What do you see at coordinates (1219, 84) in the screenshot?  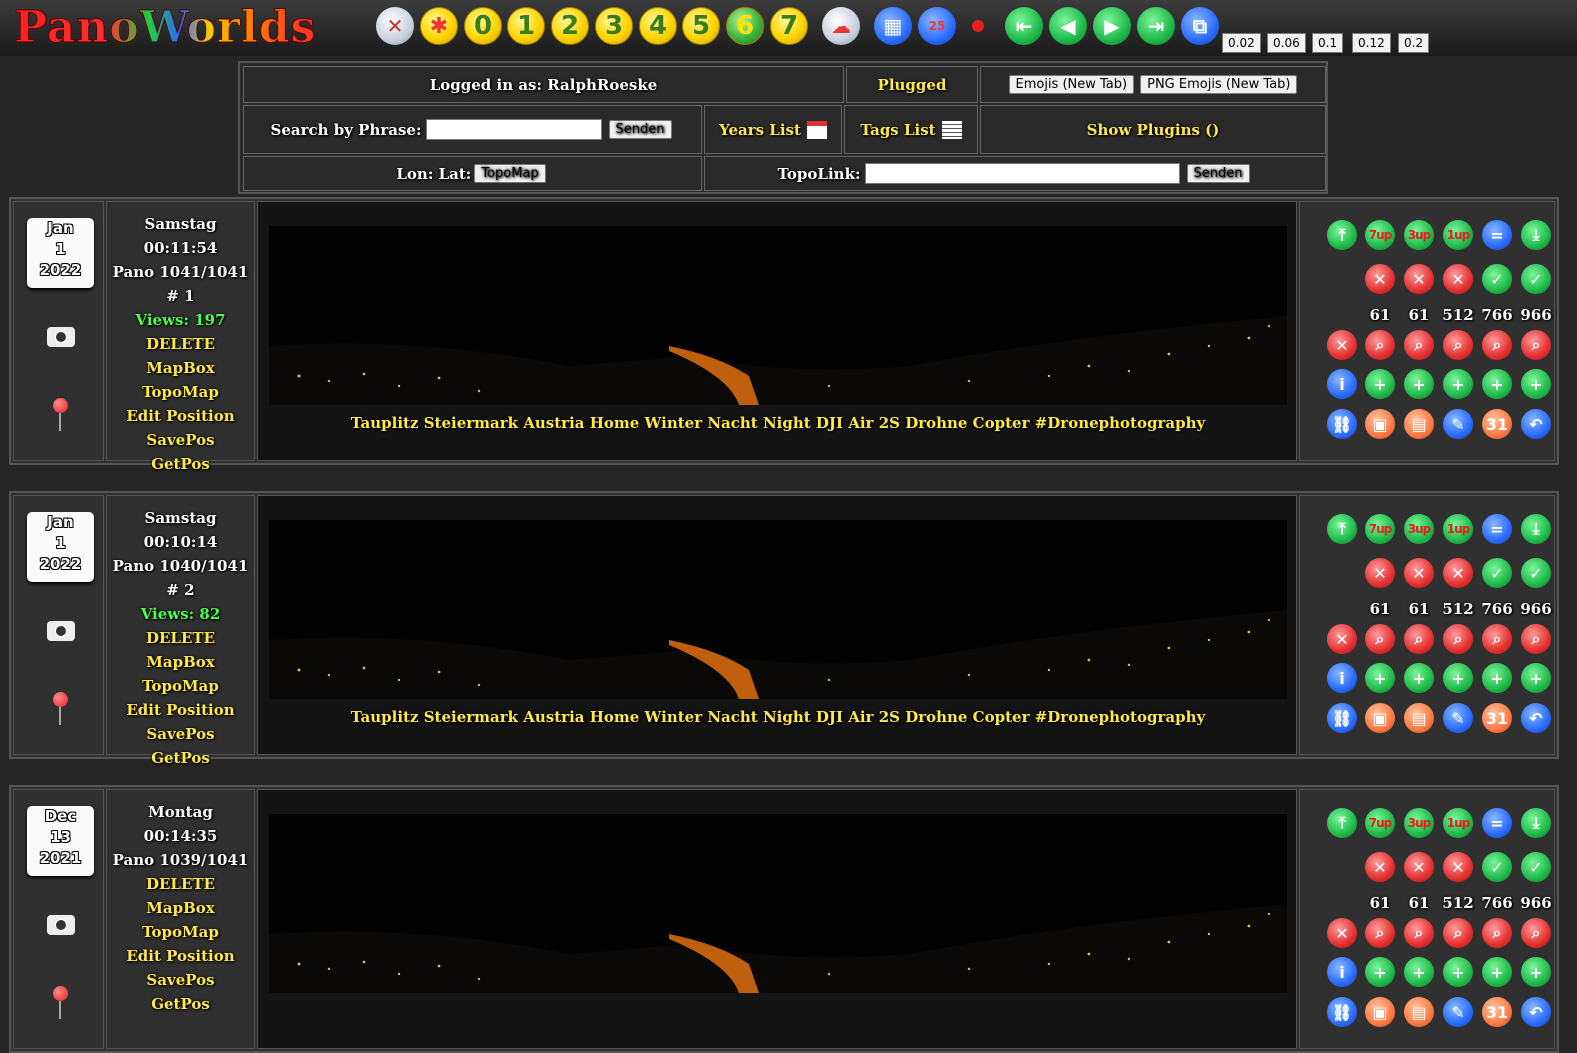 I see `png-emojis-new-tab-button: PNG Emojis (New Tab)` at bounding box center [1219, 84].